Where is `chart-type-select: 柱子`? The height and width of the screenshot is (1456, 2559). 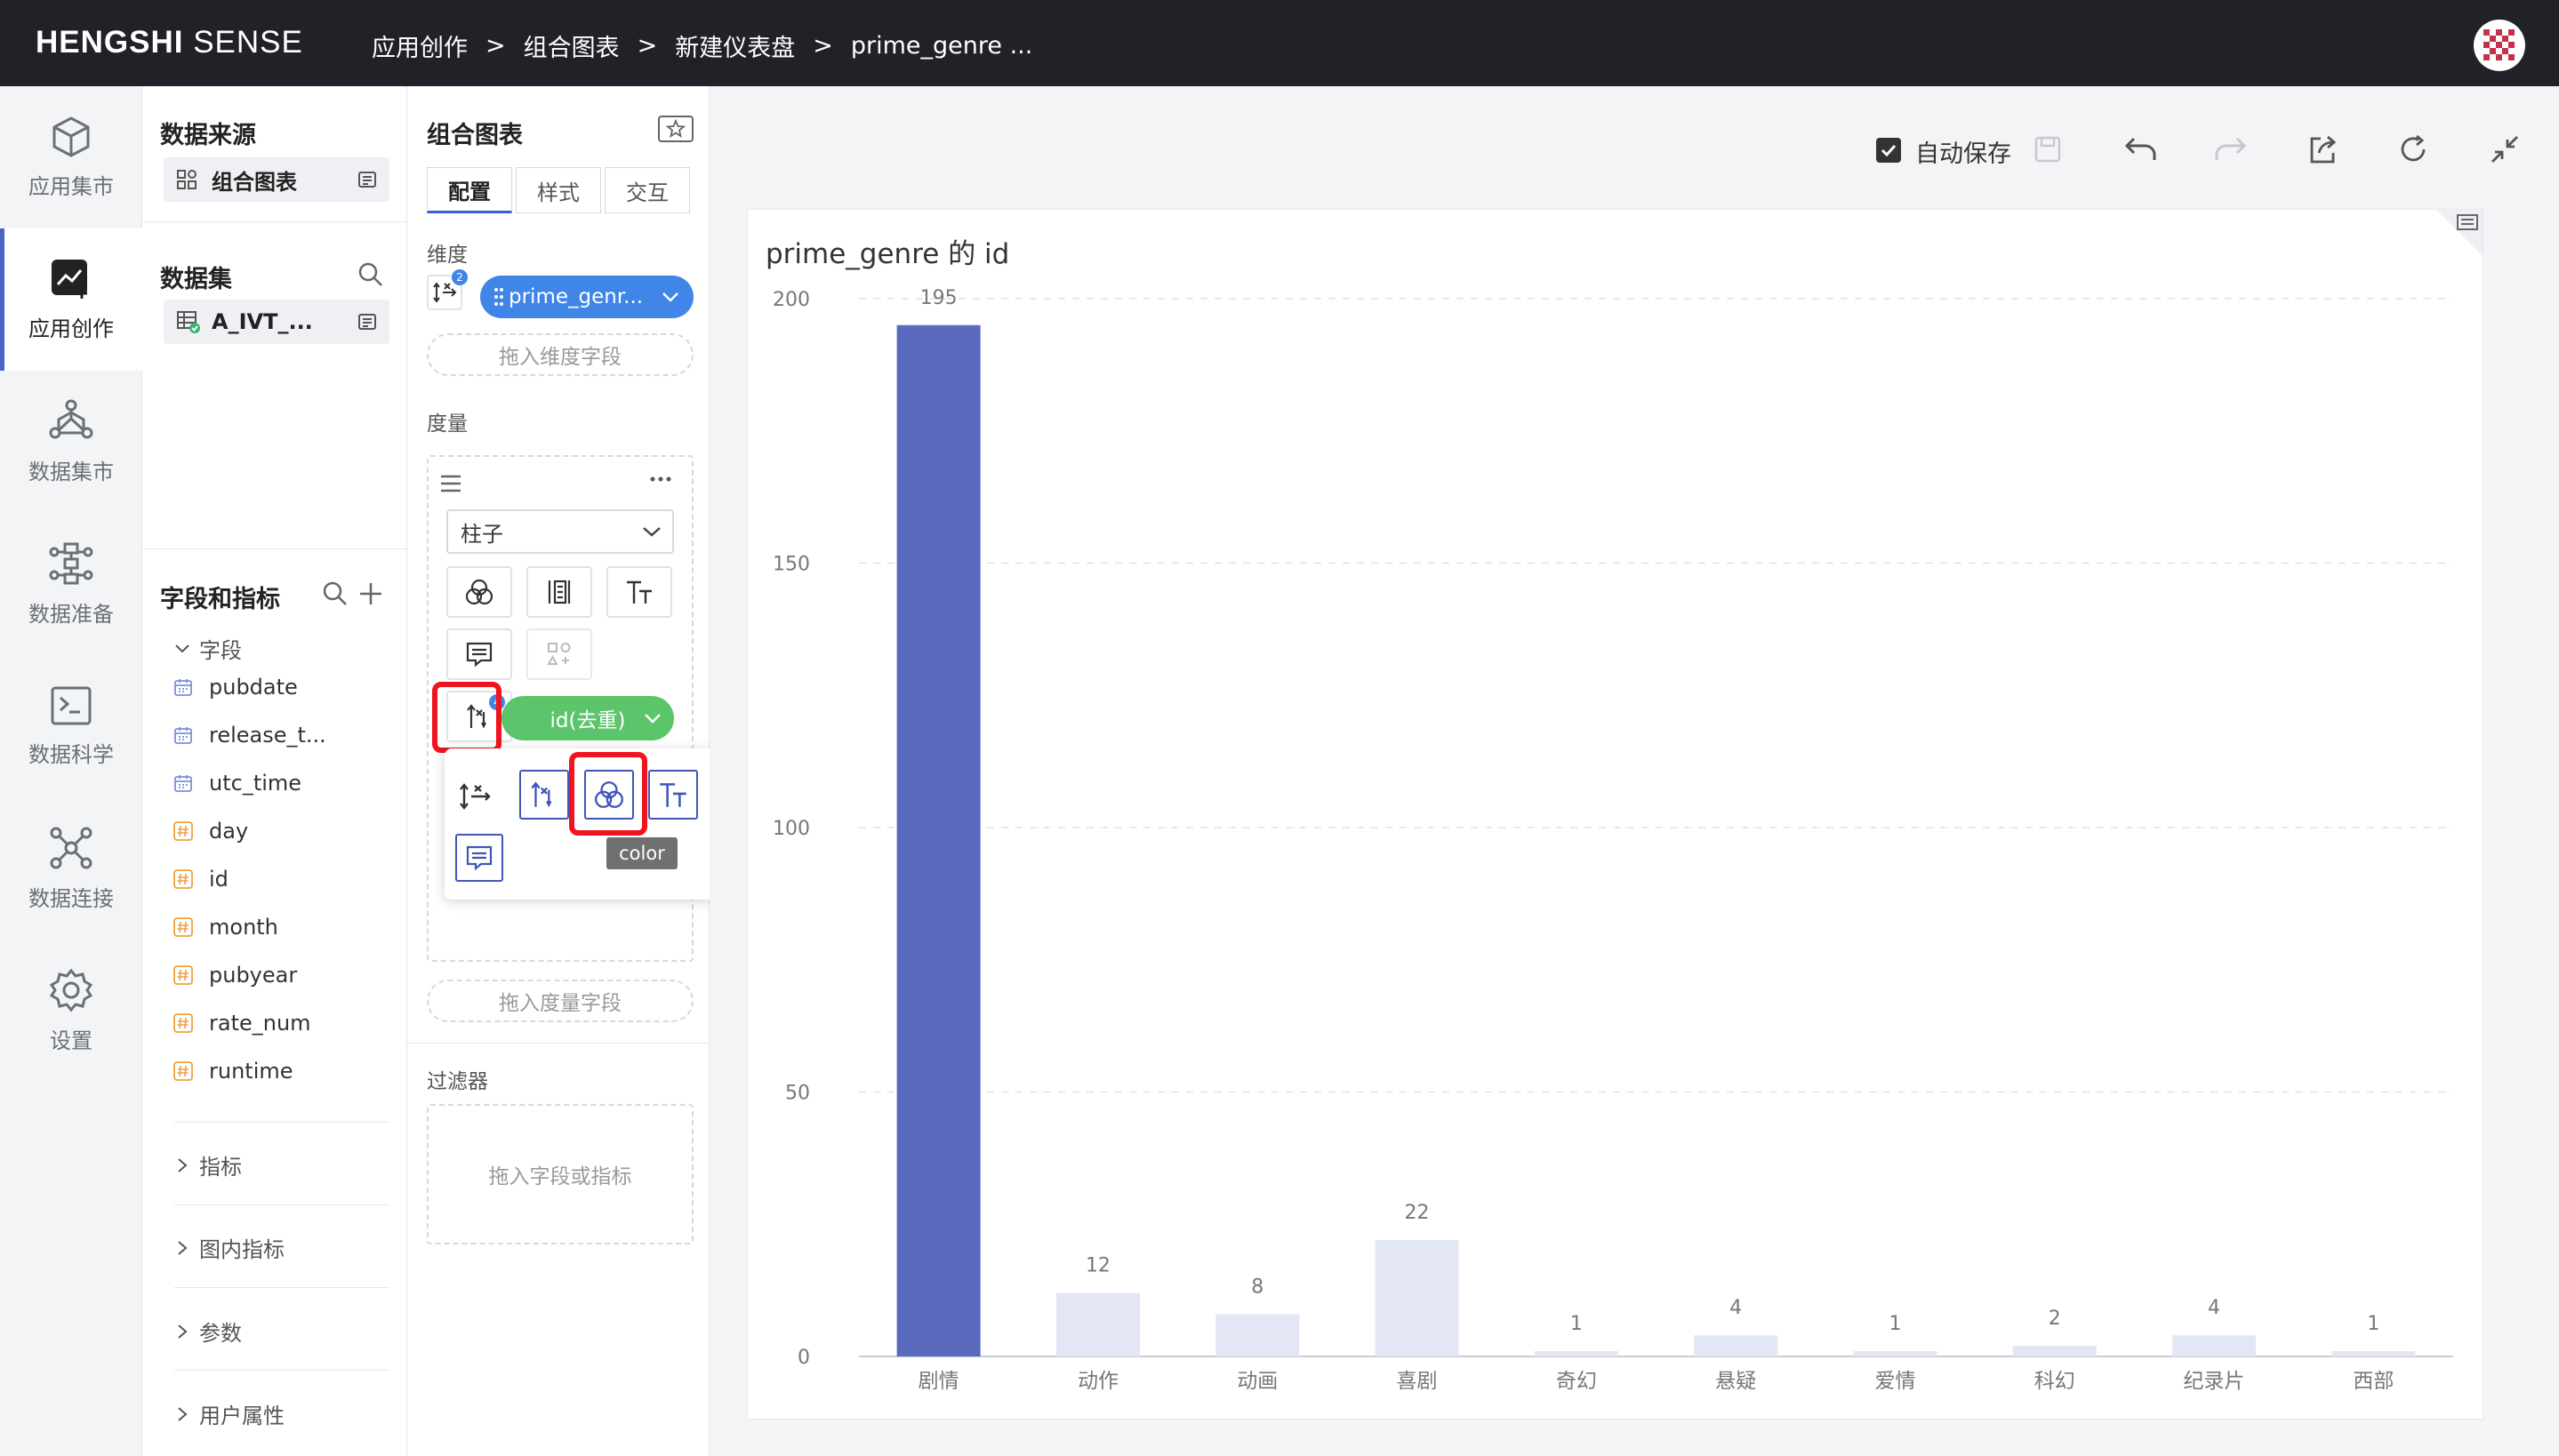 chart-type-select: 柱子 is located at coordinates (560, 531).